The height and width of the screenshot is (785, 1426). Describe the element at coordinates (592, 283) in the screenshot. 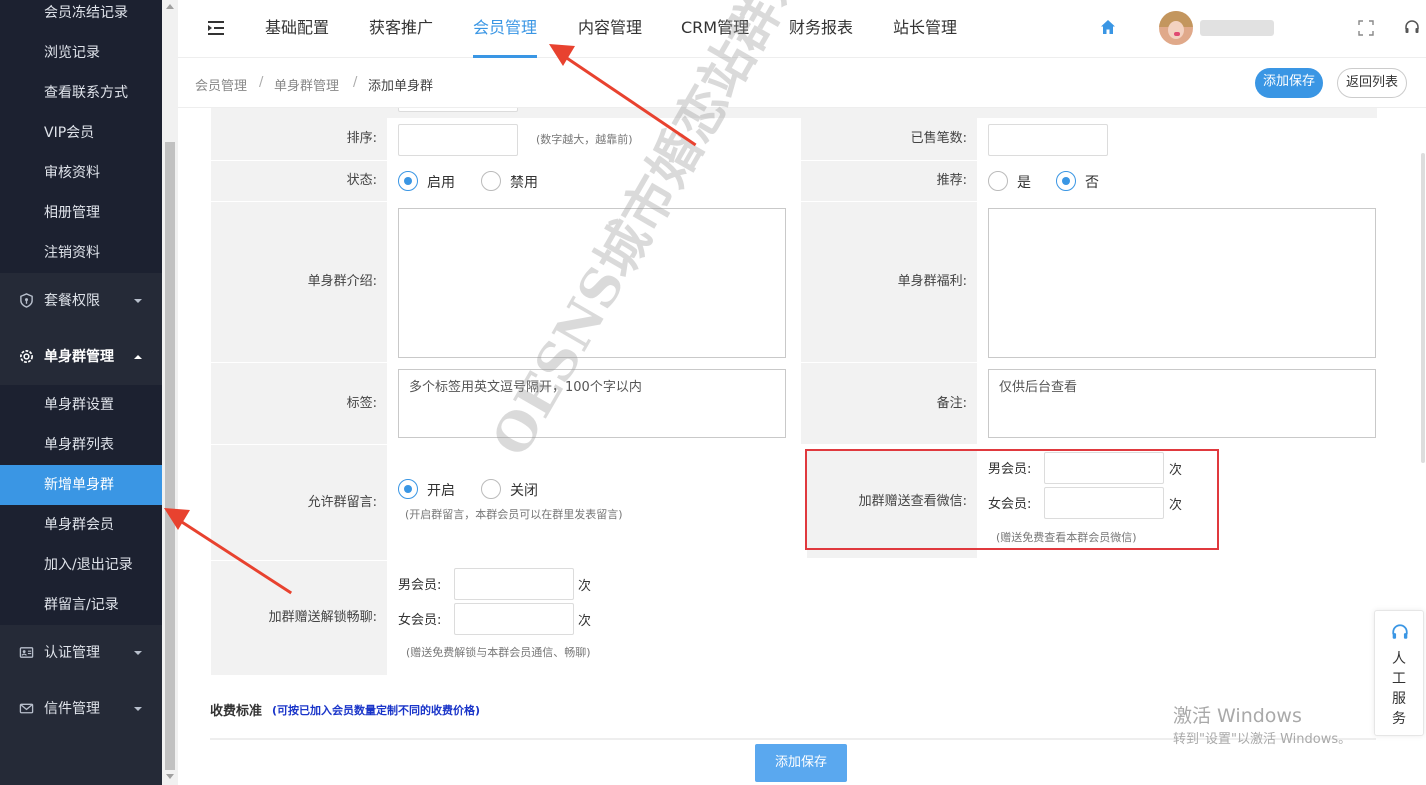

I see `intro-textarea` at that location.